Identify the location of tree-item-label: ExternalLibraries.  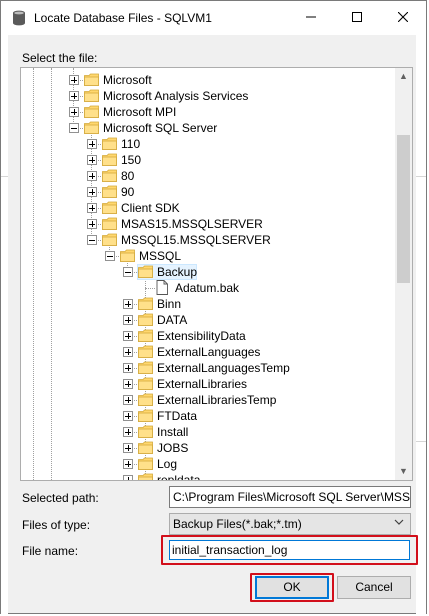
(202, 384).